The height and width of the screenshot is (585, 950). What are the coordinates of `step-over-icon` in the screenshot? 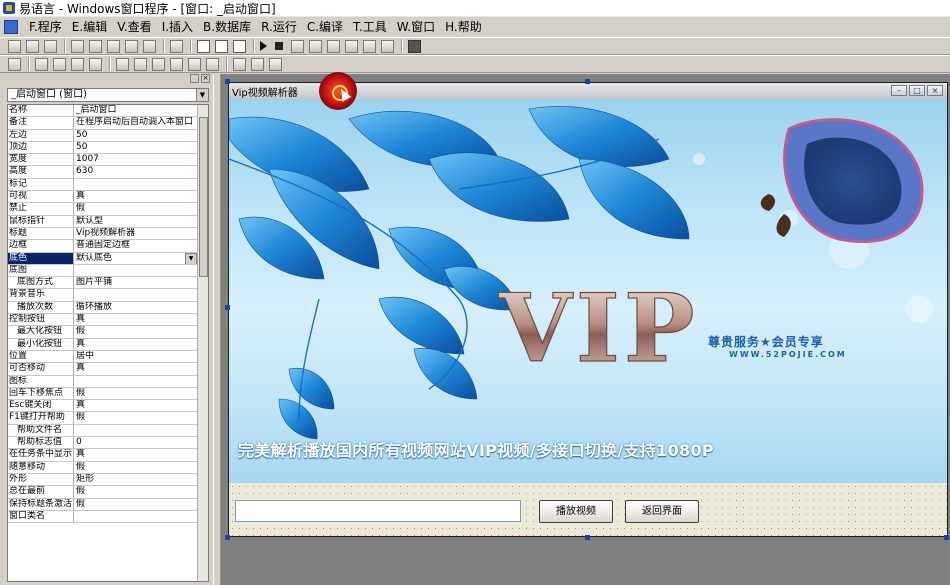 It's located at (315, 46).